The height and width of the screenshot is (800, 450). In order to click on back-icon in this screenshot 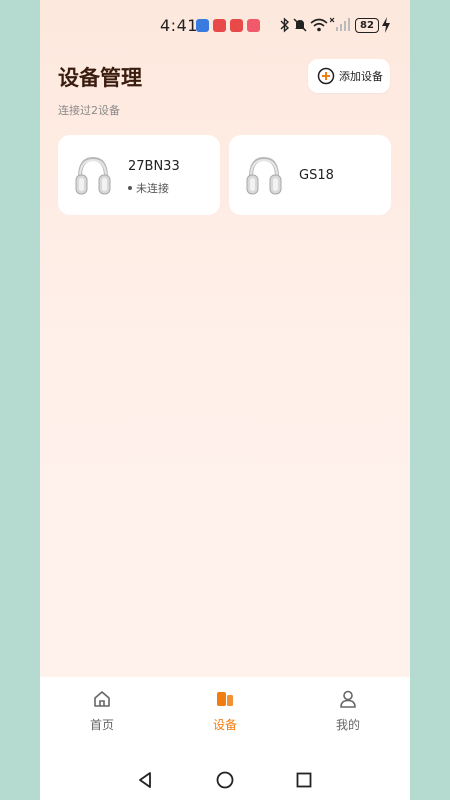, I will do `click(145, 780)`.